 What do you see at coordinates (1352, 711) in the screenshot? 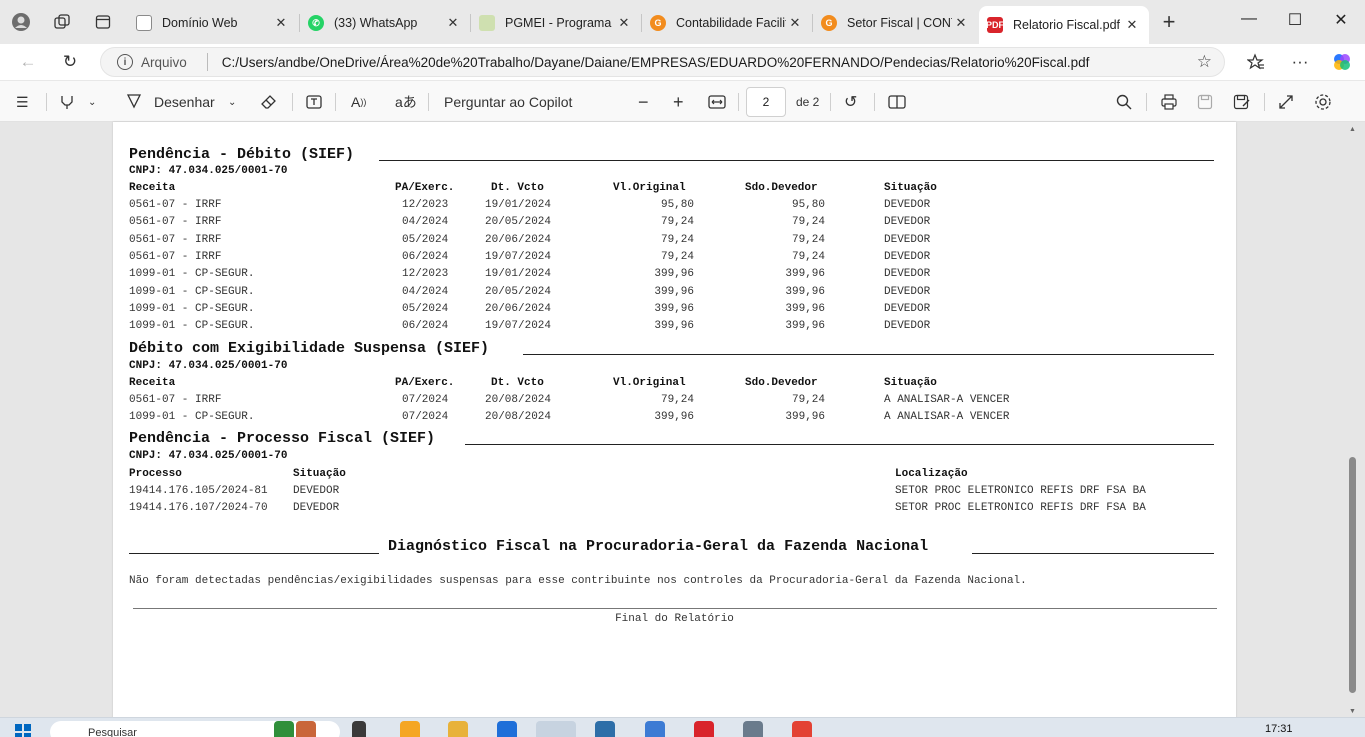
I see `scroll-down-icon: ▼` at bounding box center [1352, 711].